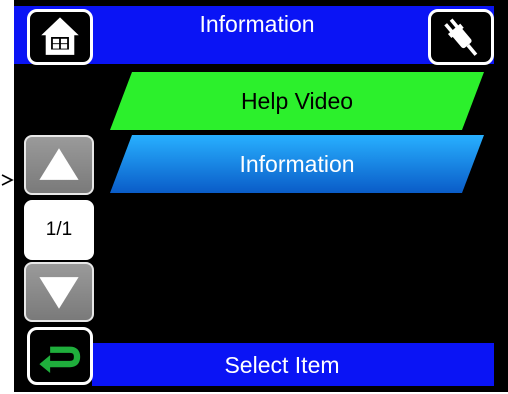 Image resolution: width=508 pixels, height=394 pixels. I want to click on arrow-down-icon, so click(59, 293).